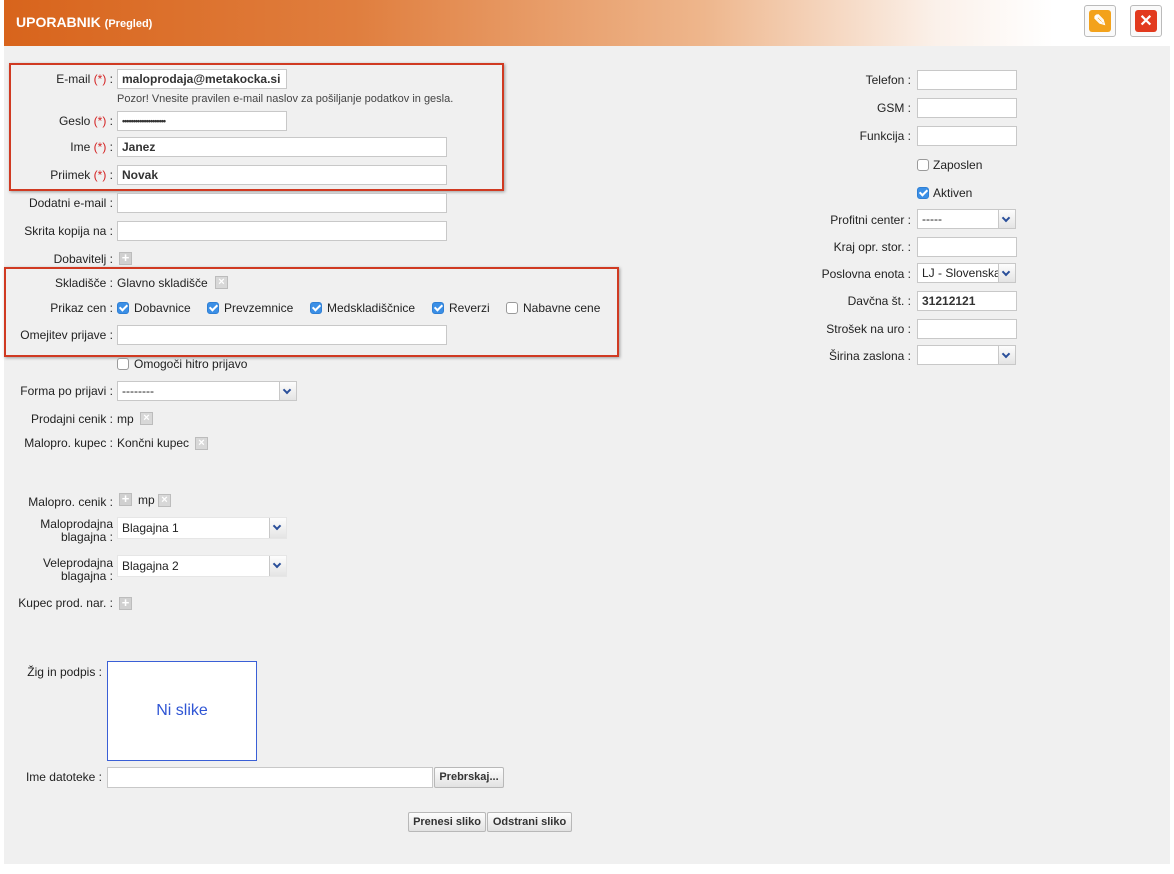 The height and width of the screenshot is (874, 1174). I want to click on retail-register-select: Blagajna 1, so click(202, 528).